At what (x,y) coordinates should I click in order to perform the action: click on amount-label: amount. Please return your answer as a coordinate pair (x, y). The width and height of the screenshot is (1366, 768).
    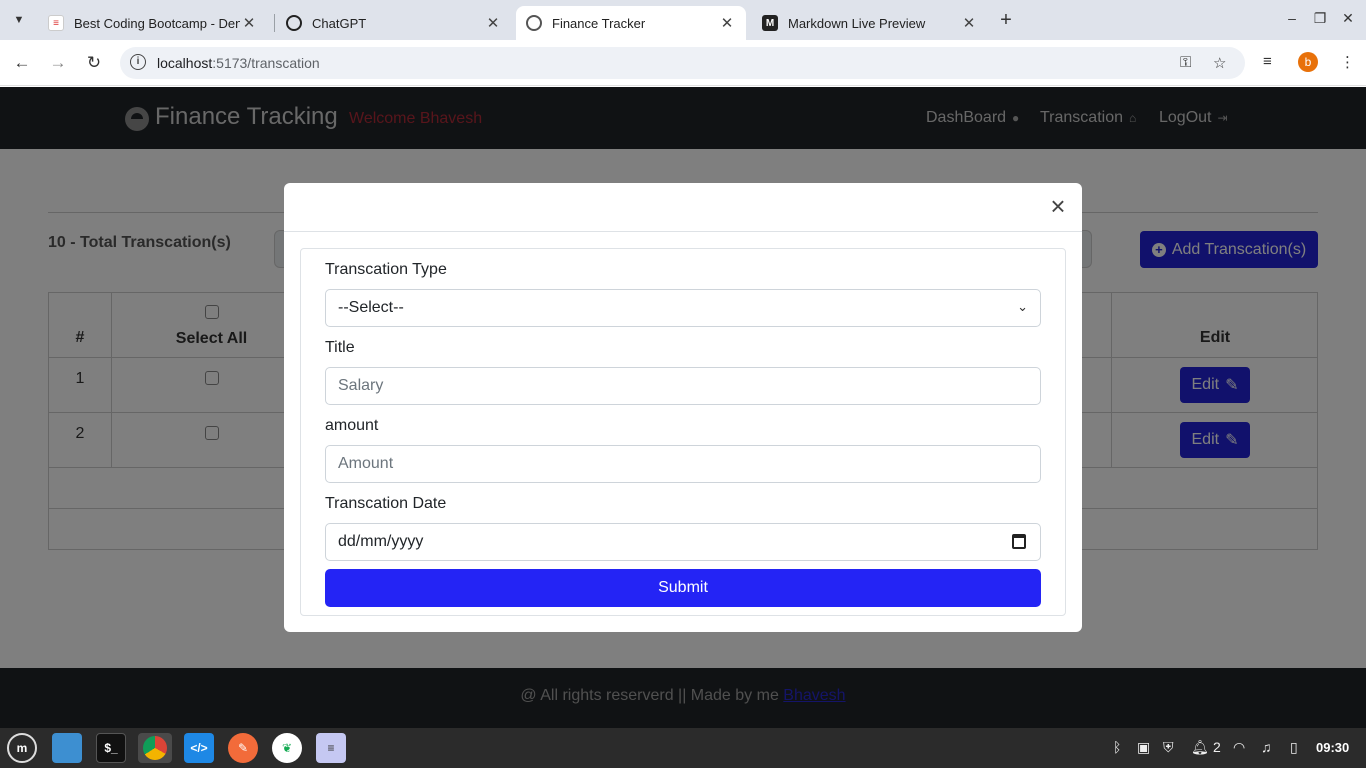
    Looking at the image, I should click on (352, 425).